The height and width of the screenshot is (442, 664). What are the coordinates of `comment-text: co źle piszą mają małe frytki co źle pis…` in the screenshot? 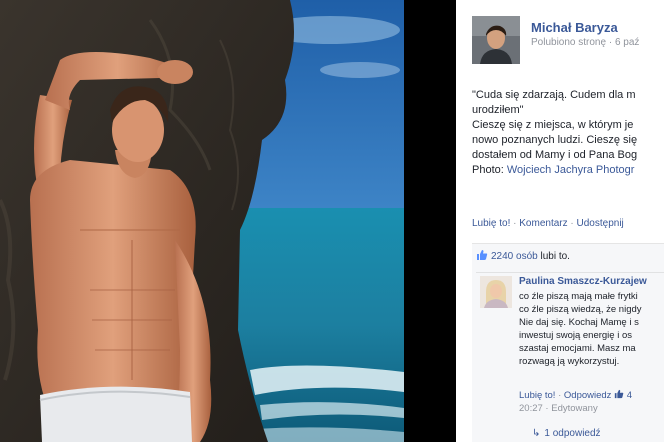 It's located at (580, 329).